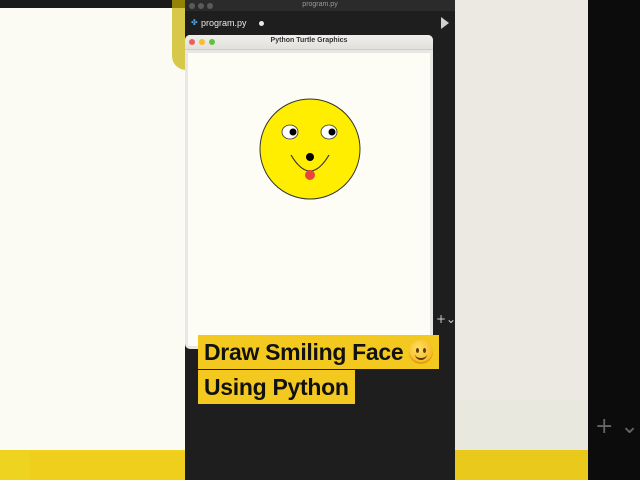 The image size is (640, 480). Describe the element at coordinates (304, 352) in the screenshot. I see `caption-line-1-text: Draw Smiling Face` at that location.